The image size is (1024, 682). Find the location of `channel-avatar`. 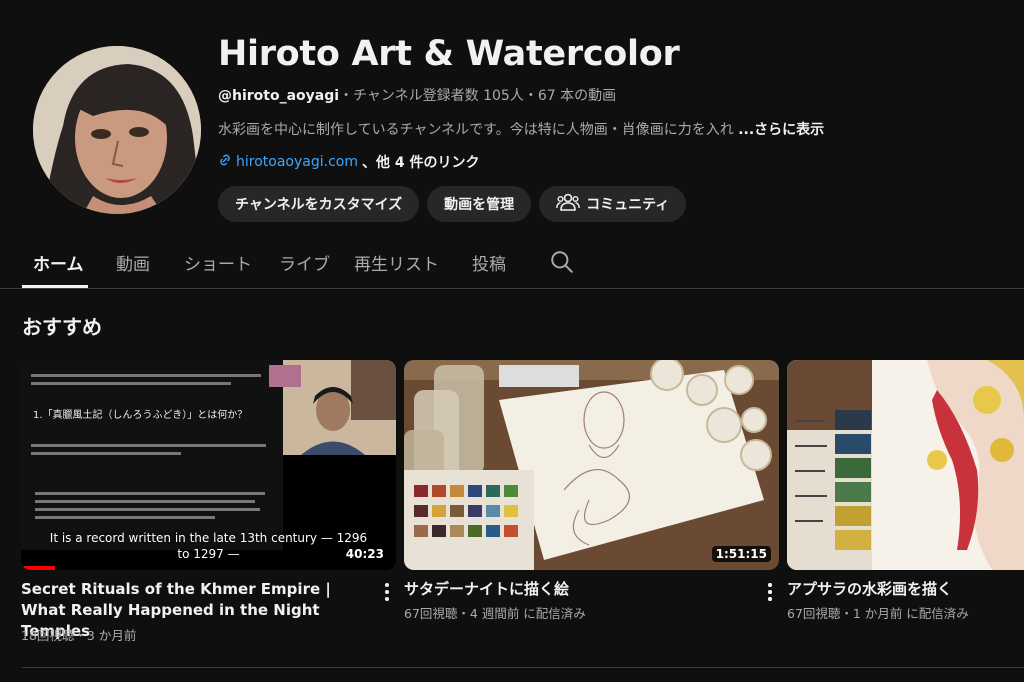

channel-avatar is located at coordinates (117, 130).